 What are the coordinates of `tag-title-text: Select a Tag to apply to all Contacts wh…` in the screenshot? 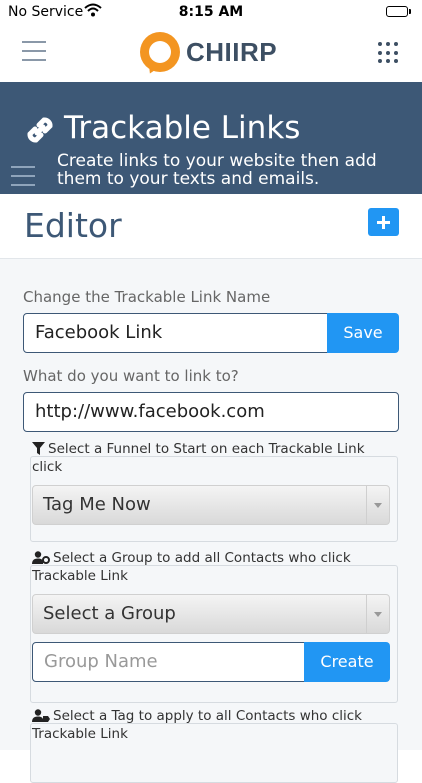 It's located at (197, 725).